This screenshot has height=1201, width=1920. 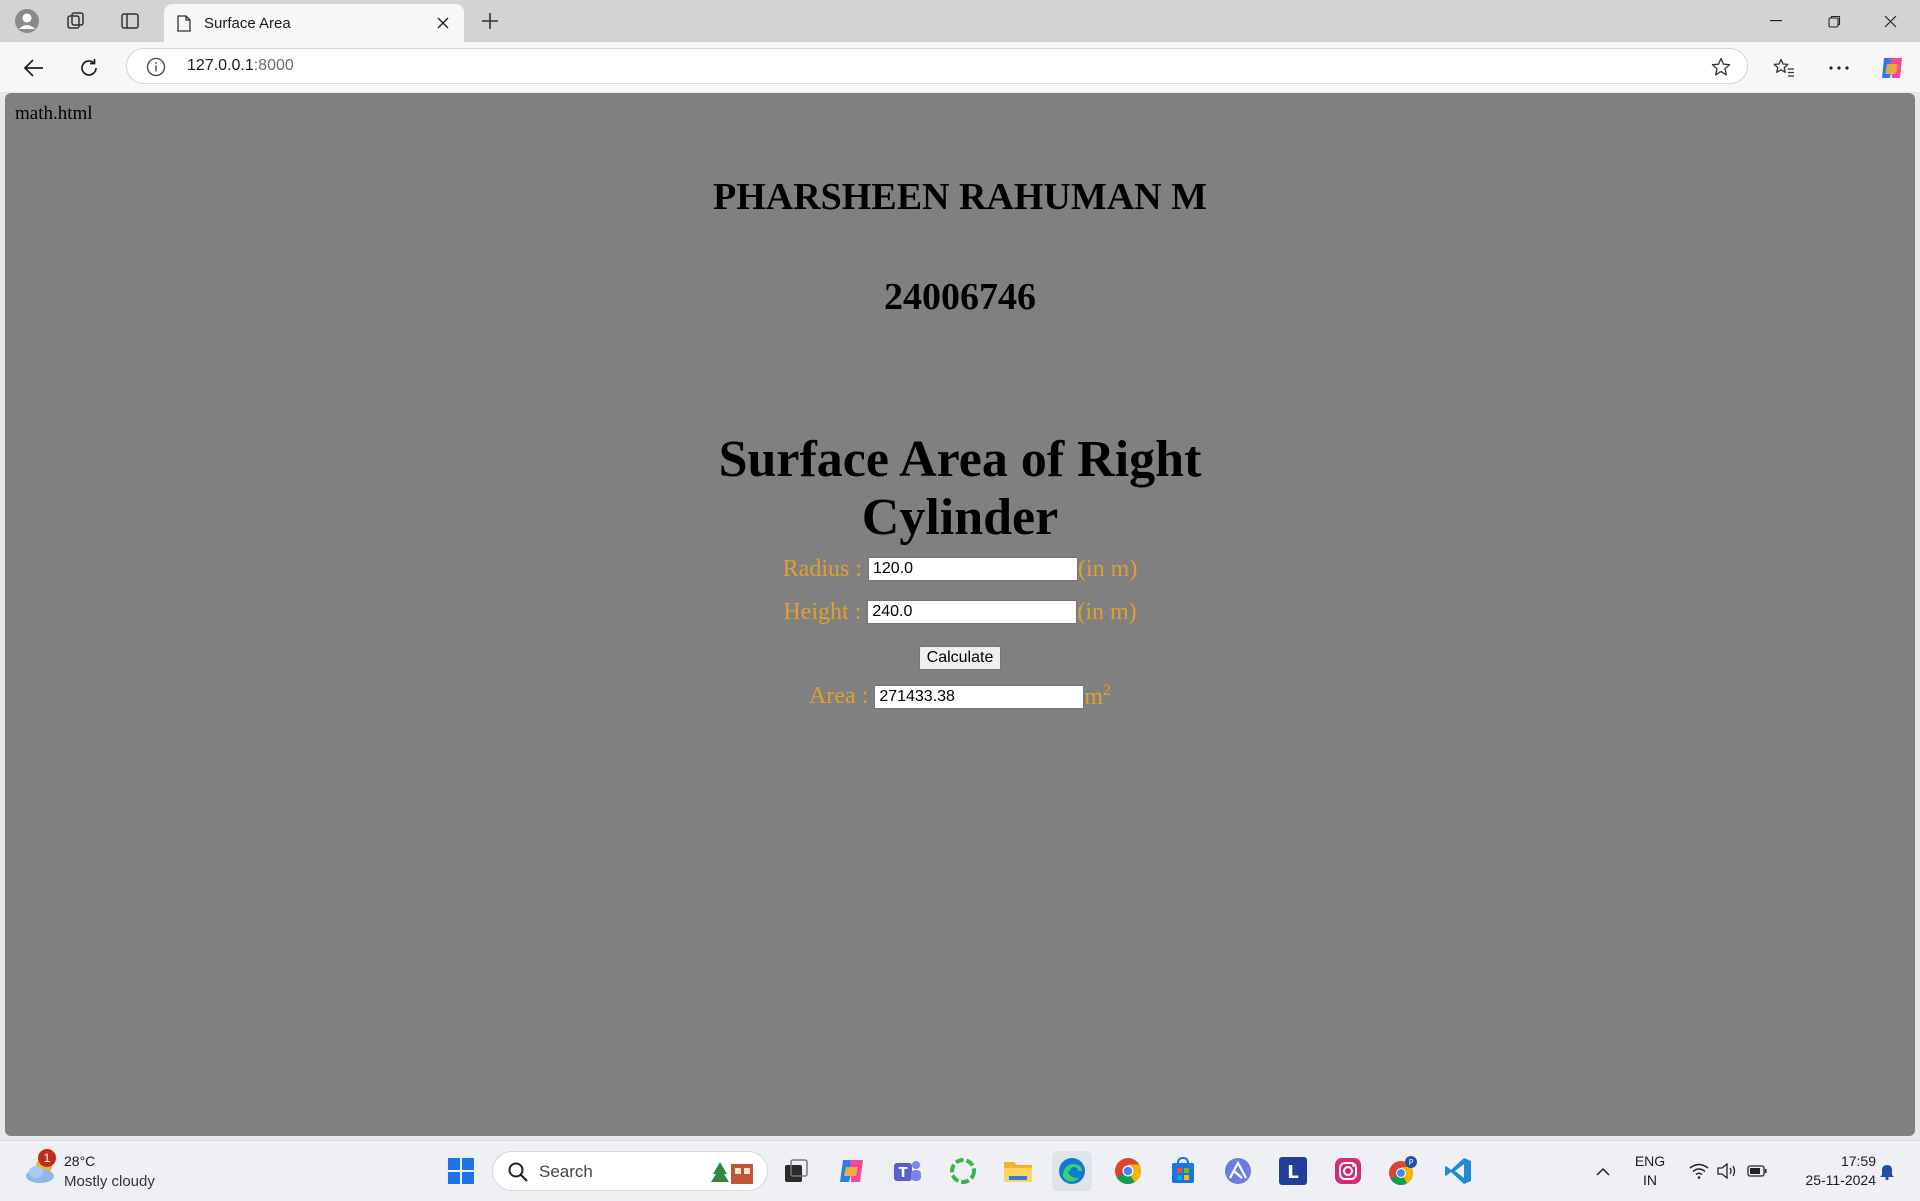 What do you see at coordinates (1106, 690) in the screenshot?
I see `area-unit-exponent: 2` at bounding box center [1106, 690].